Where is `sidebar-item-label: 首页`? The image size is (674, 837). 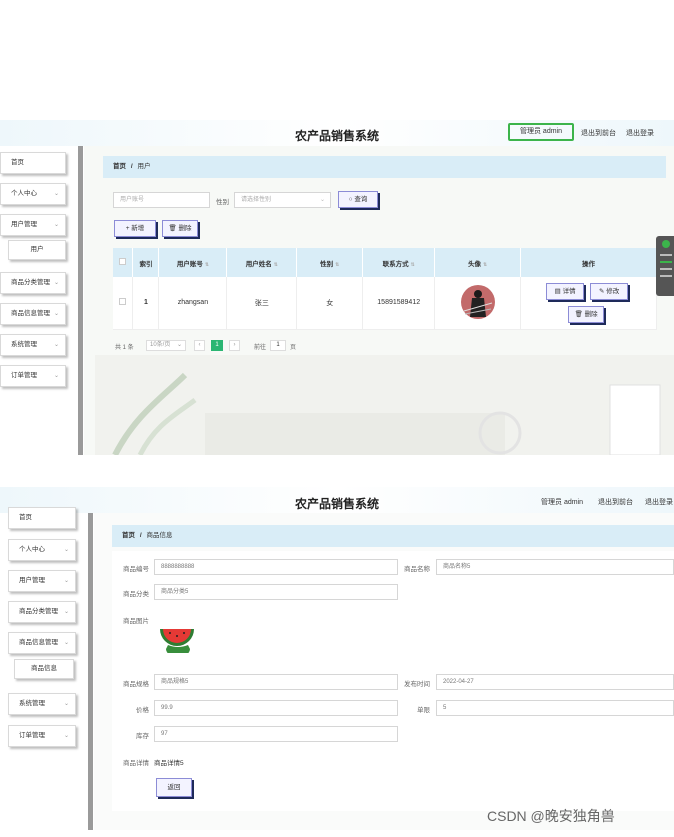
sidebar-item-label: 首页 is located at coordinates (25, 517).